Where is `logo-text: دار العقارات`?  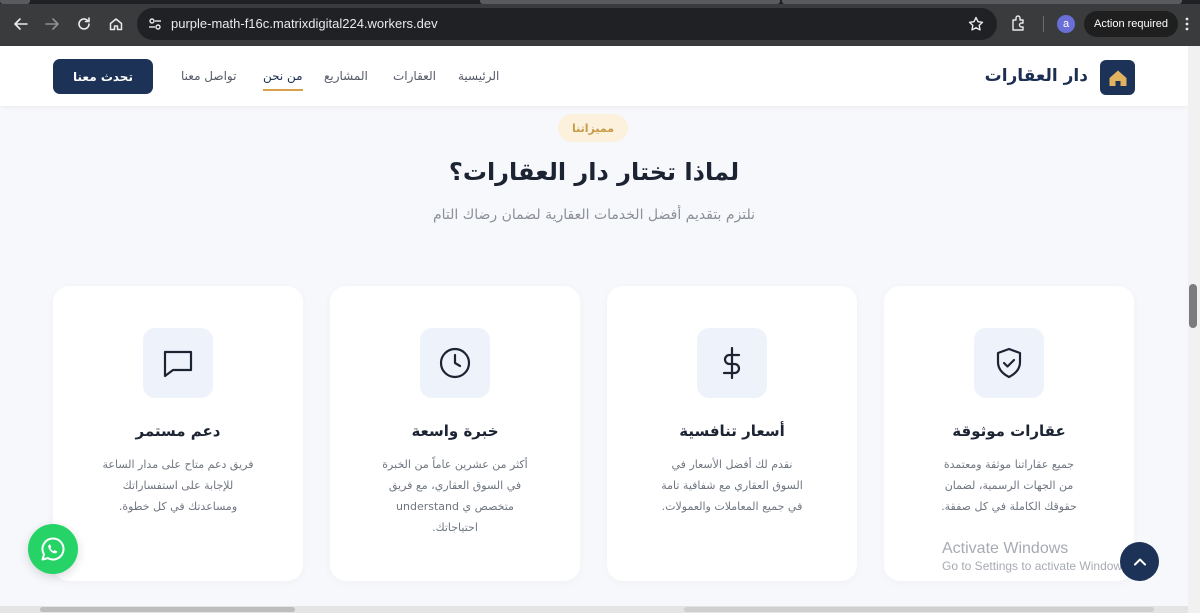 logo-text: دار العقارات is located at coordinates (1036, 76).